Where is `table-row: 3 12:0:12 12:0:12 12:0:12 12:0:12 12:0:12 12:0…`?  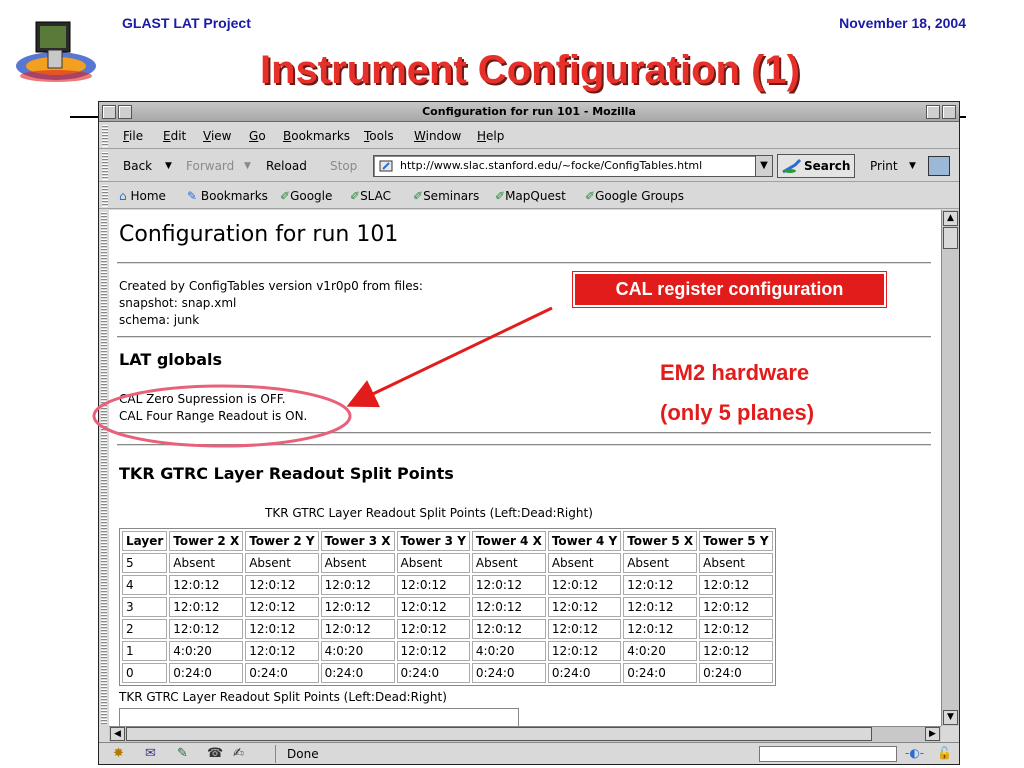 table-row: 3 12:0:12 12:0:12 12:0:12 12:0:12 12:0:12 12:0… is located at coordinates (447, 607).